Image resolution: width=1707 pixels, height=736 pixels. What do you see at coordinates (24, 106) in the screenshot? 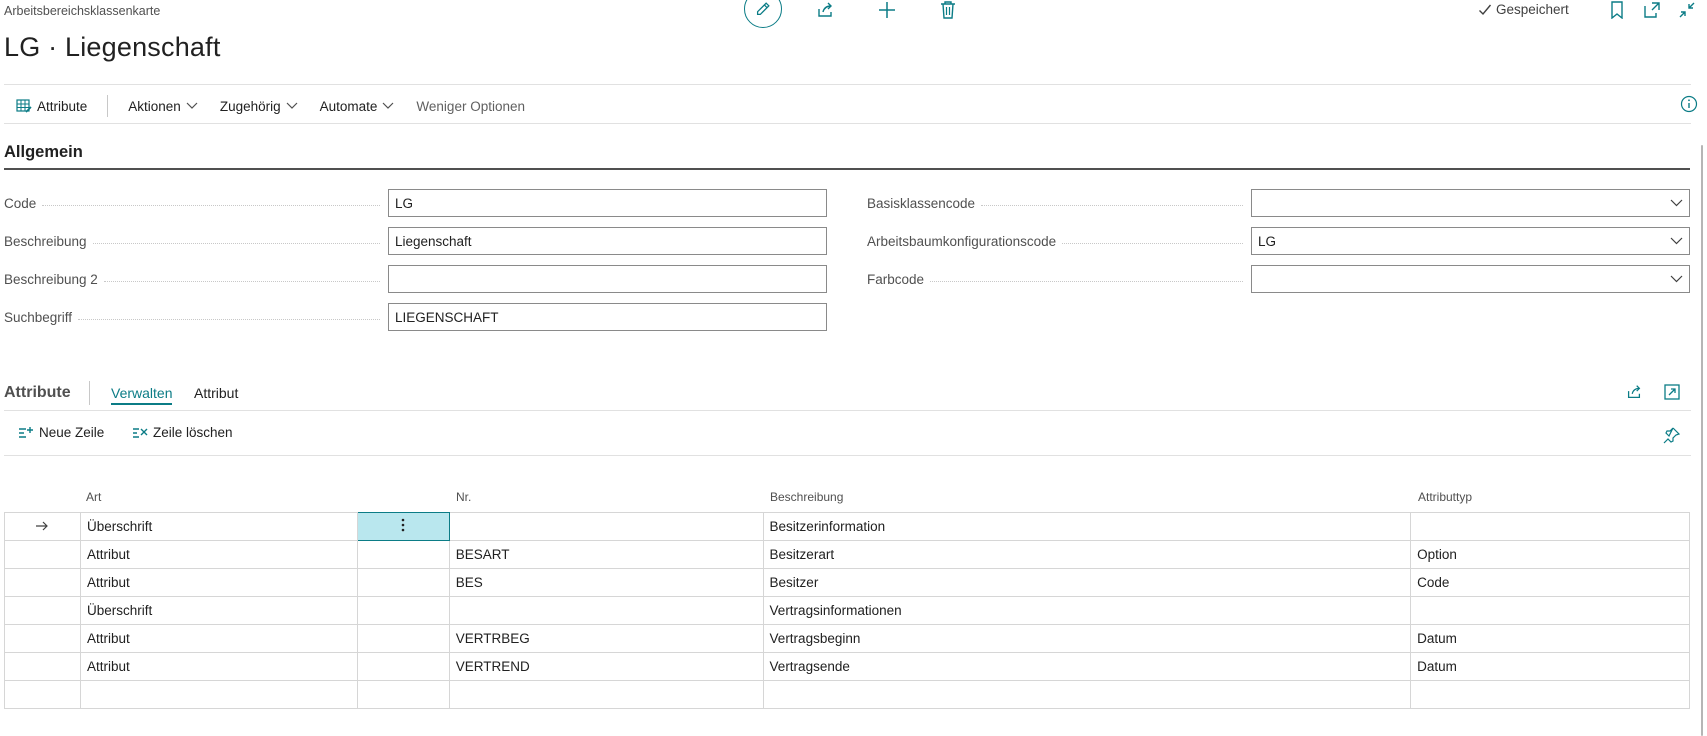
I see `table-edit-icon` at bounding box center [24, 106].